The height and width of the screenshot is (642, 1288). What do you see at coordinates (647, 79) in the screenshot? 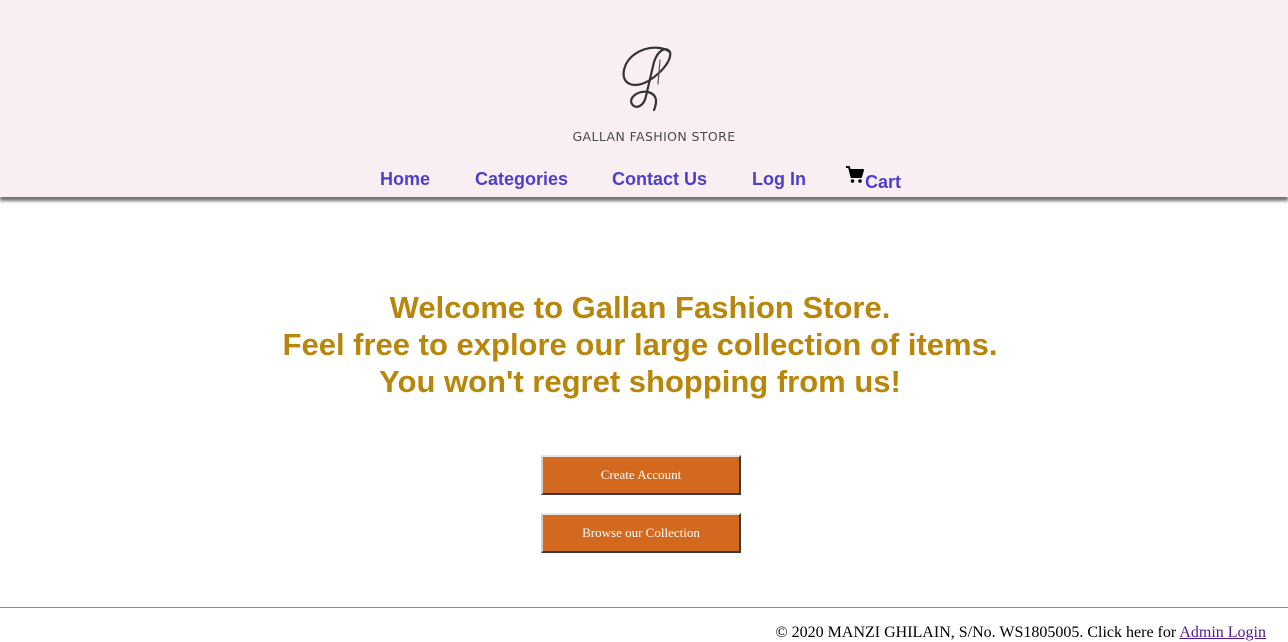
I see `script-g-logo-icon` at bounding box center [647, 79].